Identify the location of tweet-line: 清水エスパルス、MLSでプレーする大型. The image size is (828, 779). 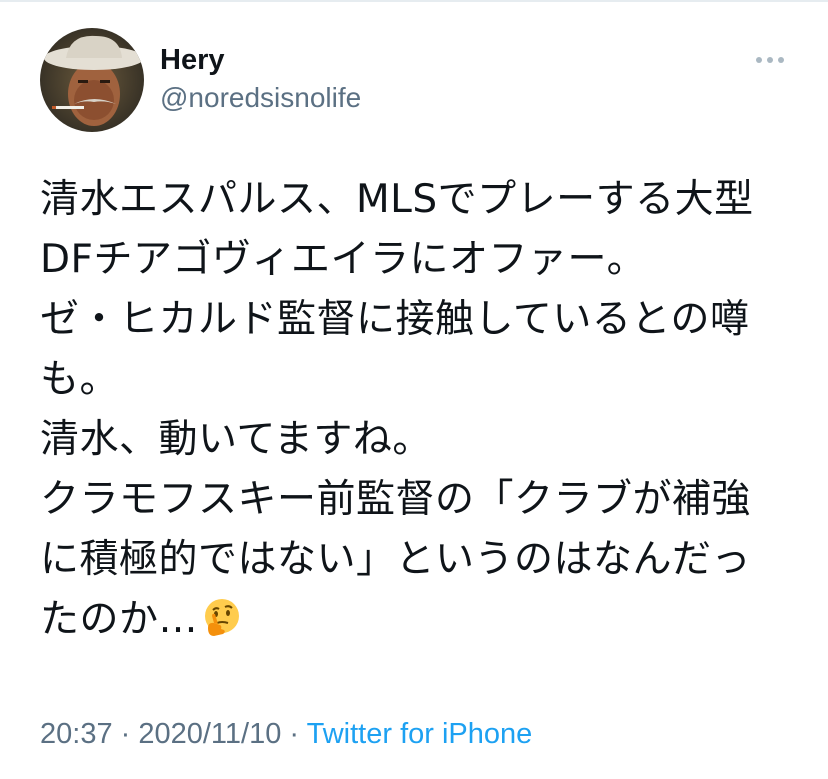
(397, 199).